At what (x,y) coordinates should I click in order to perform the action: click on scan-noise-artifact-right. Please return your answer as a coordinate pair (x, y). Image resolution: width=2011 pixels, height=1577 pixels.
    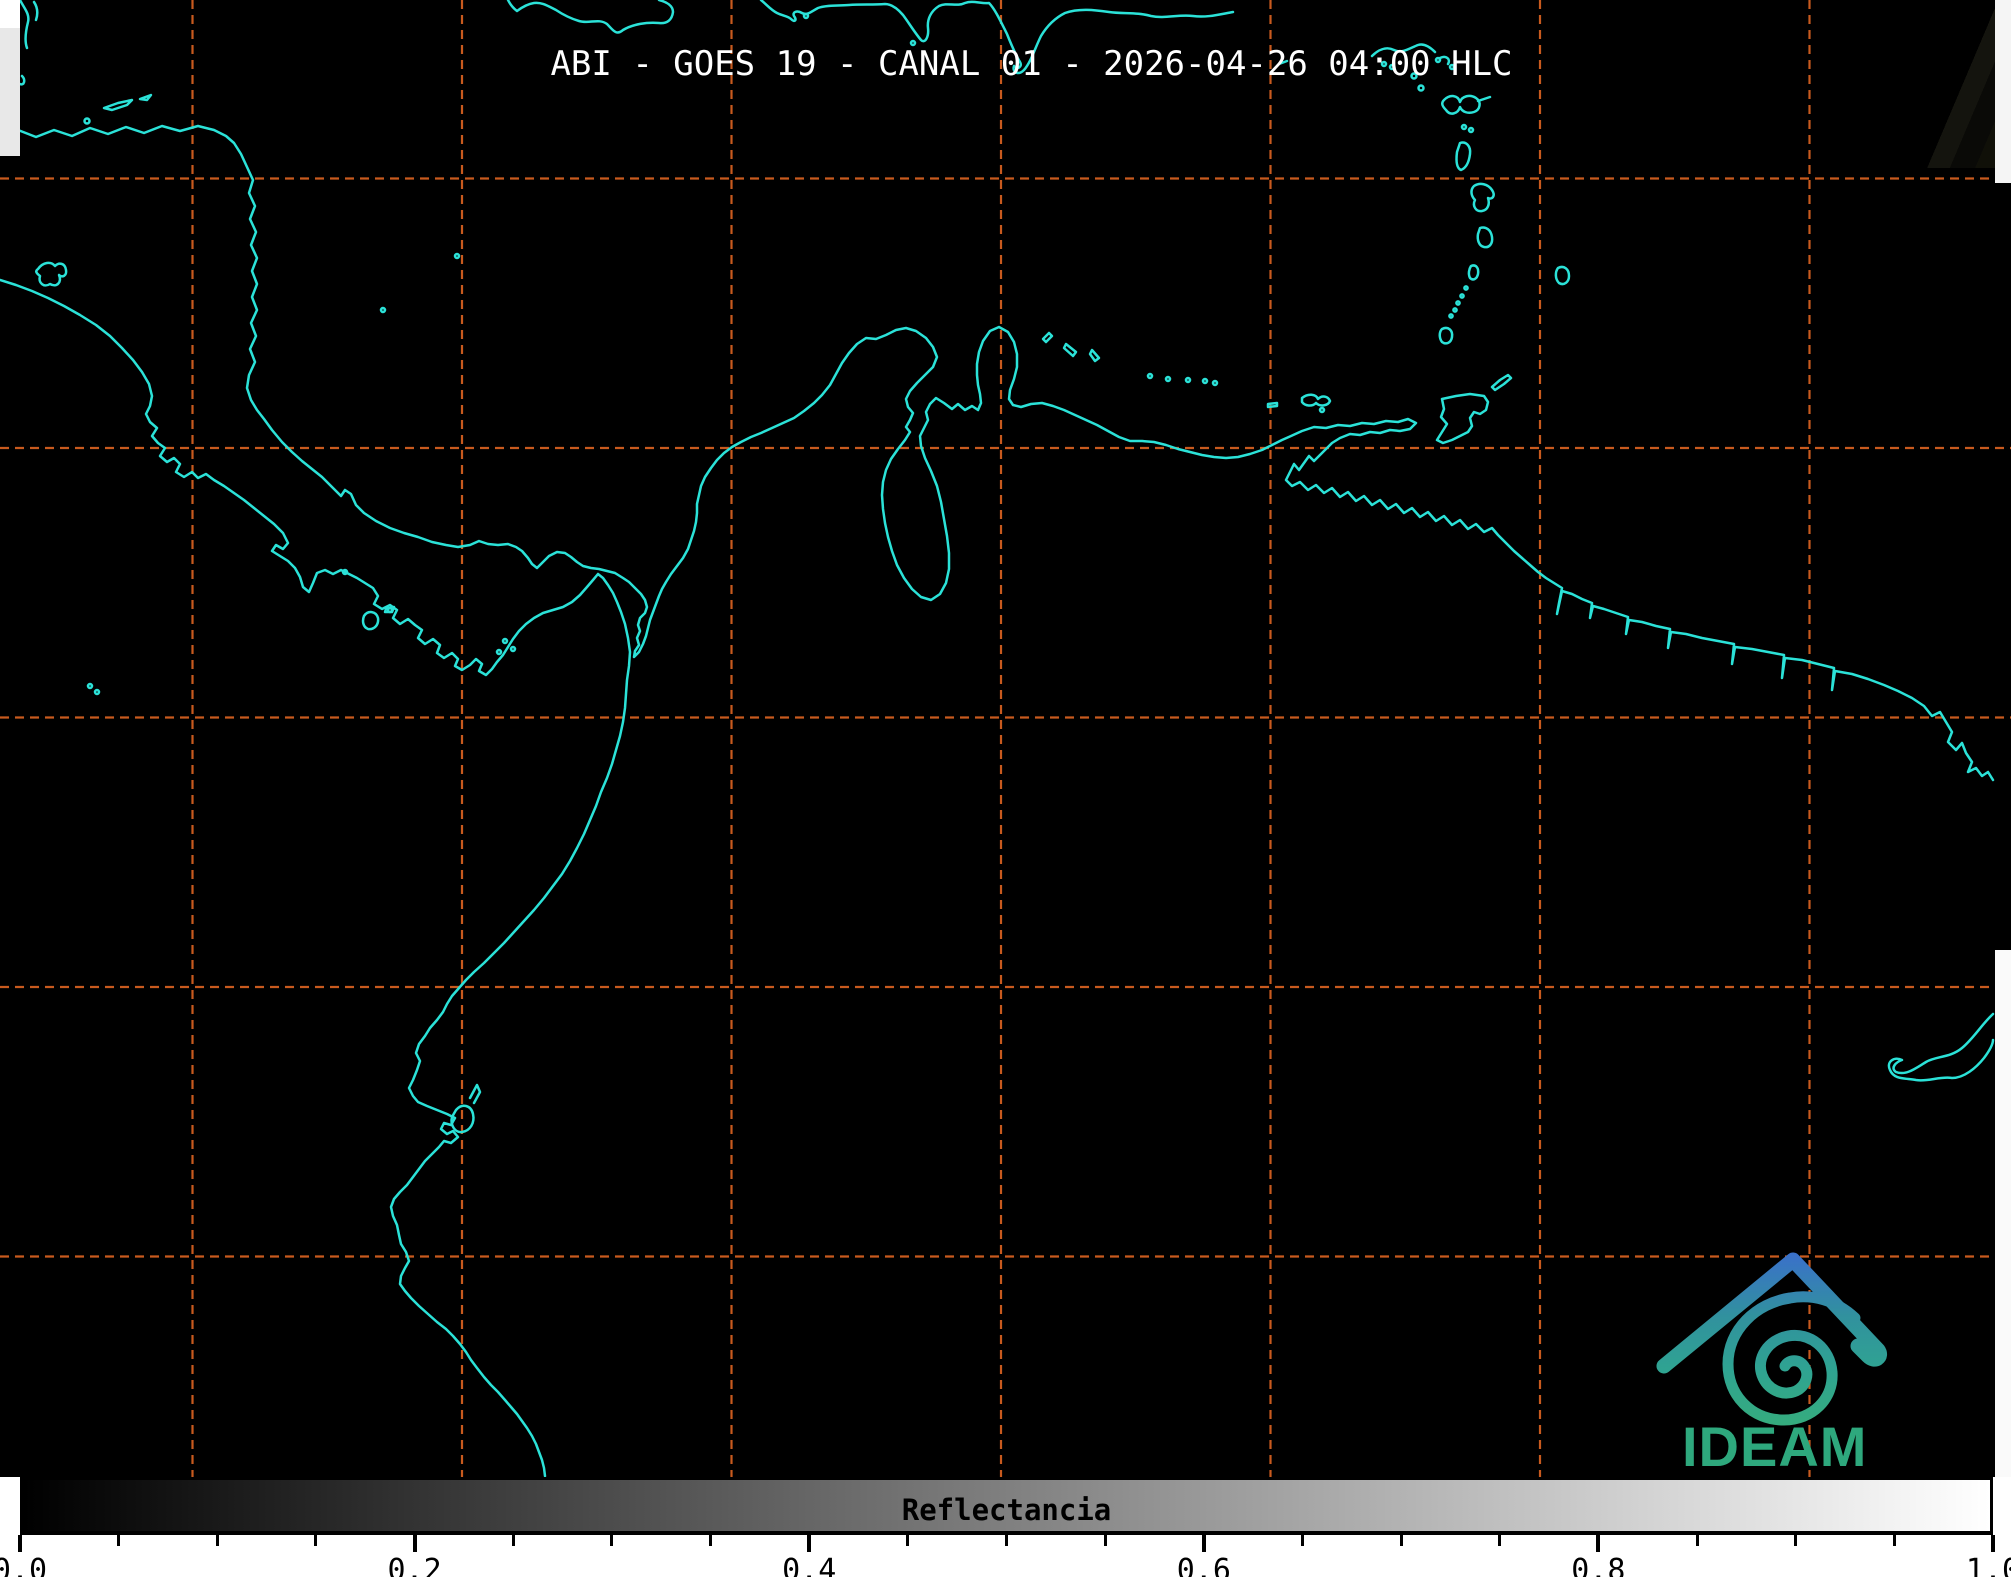
    Looking at the image, I should click on (1960, 84).